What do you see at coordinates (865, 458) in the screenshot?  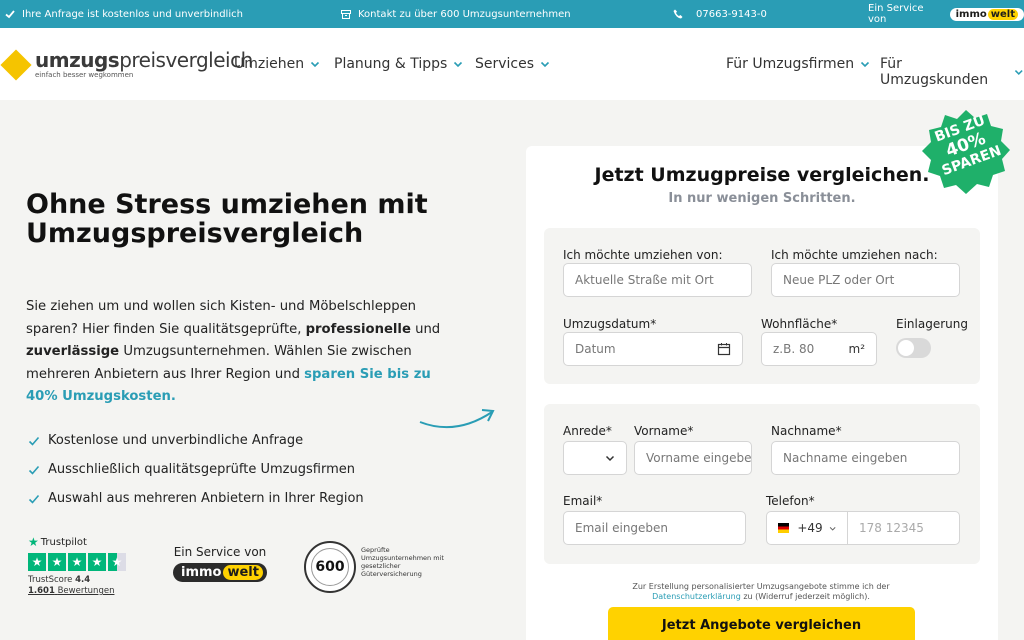 I see `lastname-input: Nachname eingeben` at bounding box center [865, 458].